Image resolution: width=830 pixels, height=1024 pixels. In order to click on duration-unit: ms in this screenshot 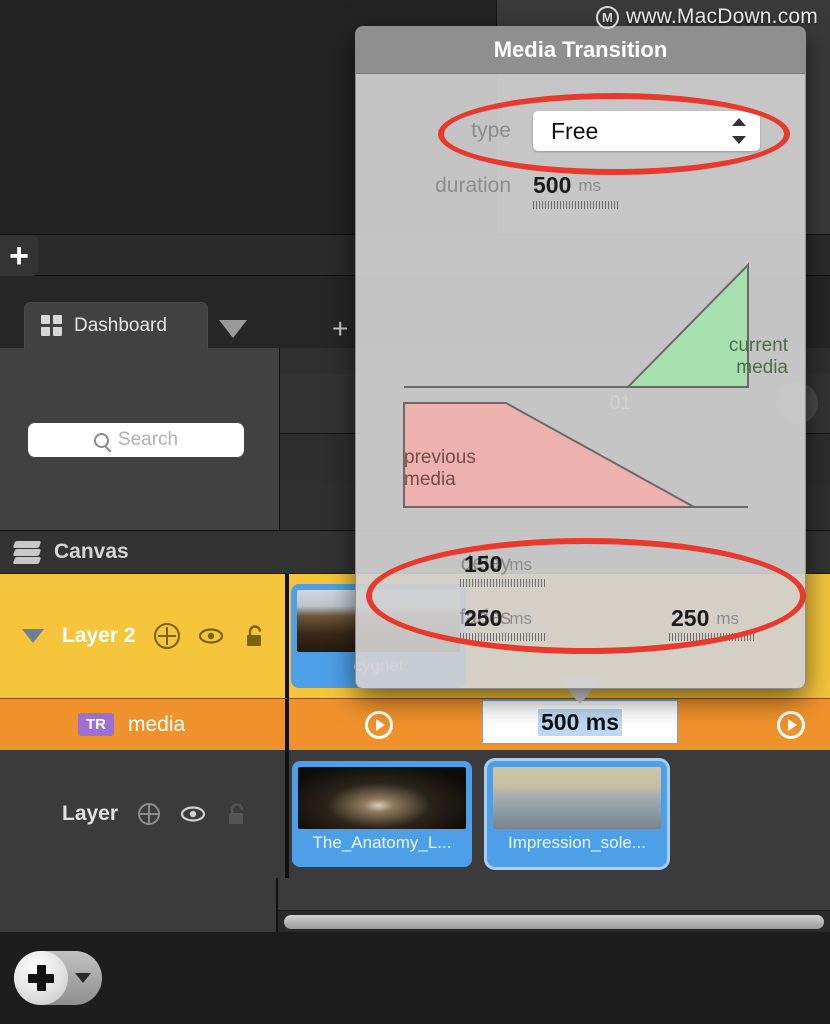, I will do `click(590, 185)`.